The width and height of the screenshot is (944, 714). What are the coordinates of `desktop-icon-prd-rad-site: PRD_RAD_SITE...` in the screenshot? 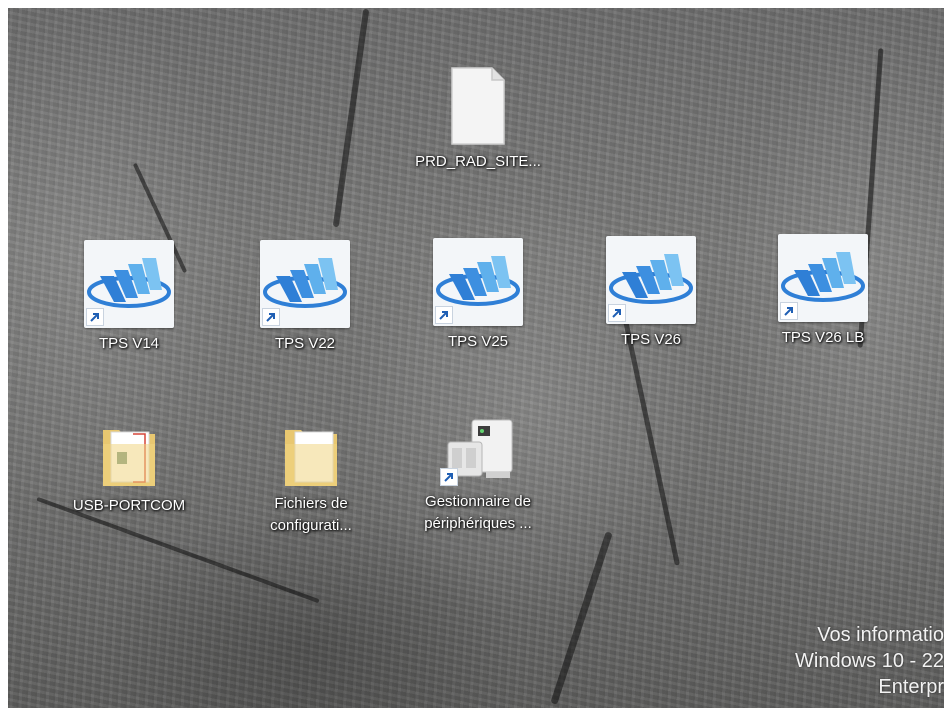 It's located at (478, 119).